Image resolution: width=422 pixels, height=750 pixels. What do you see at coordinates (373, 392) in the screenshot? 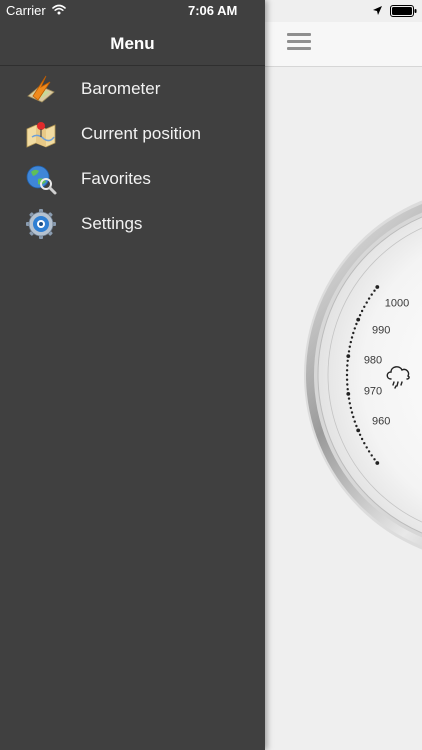
I see `gauge-scale-label: 970` at bounding box center [373, 392].